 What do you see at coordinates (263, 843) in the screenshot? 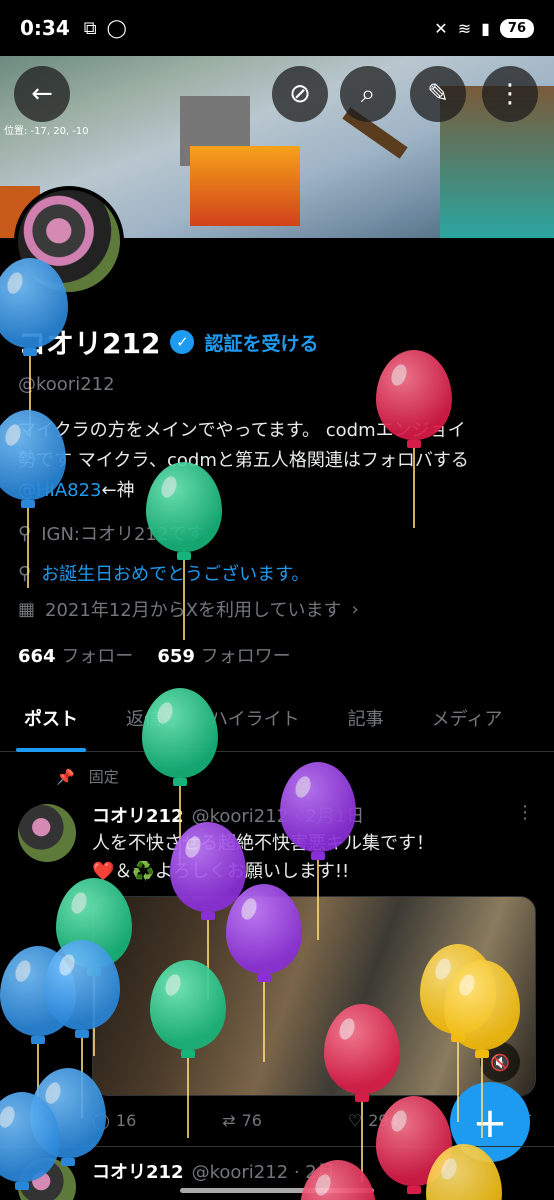
I see `post-text-line-1: 人を不快させる超絶不快害悪キル集です！` at bounding box center [263, 843].